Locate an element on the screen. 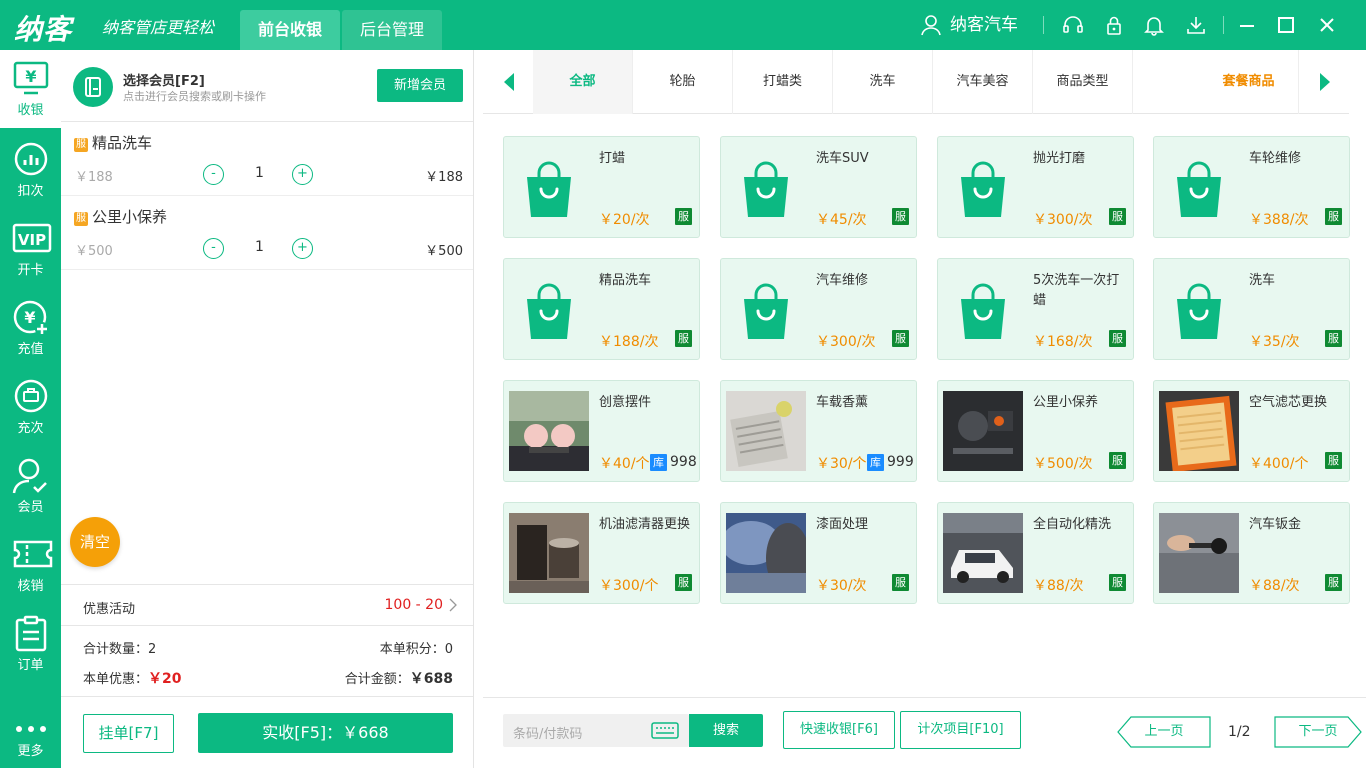 Image resolution: width=1366 pixels, height=768 pixels. shopping-bag-icon is located at coordinates (983, 309).